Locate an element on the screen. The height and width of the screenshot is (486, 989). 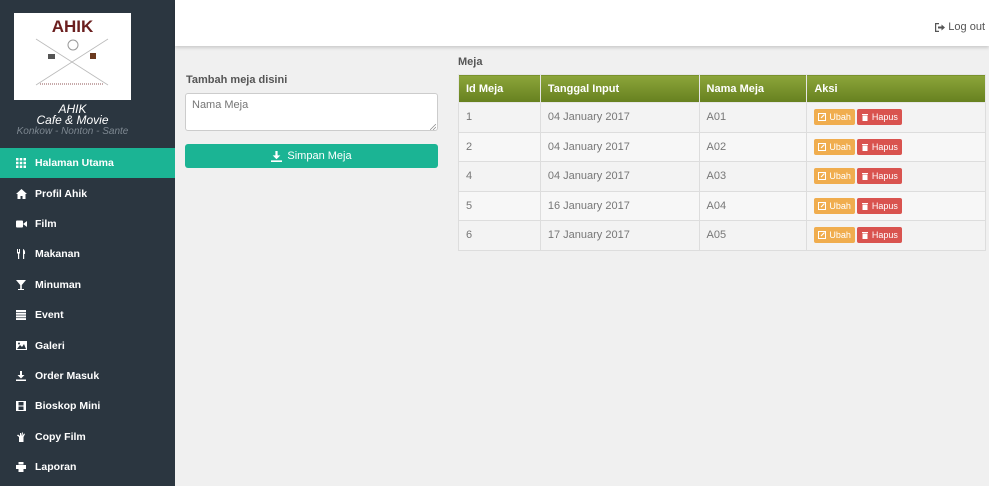
table-row: 2 04 January 2017 A02 Ubah Hapus is located at coordinates (722, 146).